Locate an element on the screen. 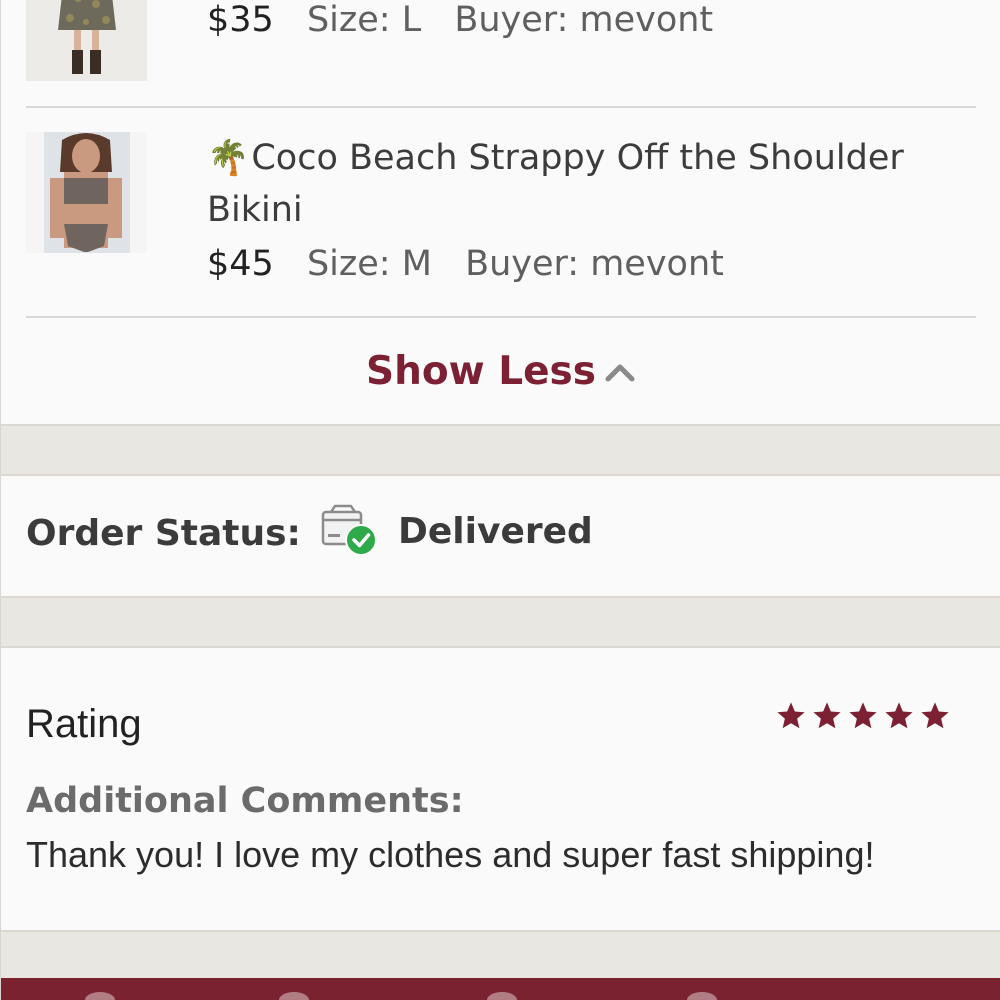 This screenshot has height=1000, width=1000. item-meta: $45 Size: M Buyer: mevont is located at coordinates (465, 264).